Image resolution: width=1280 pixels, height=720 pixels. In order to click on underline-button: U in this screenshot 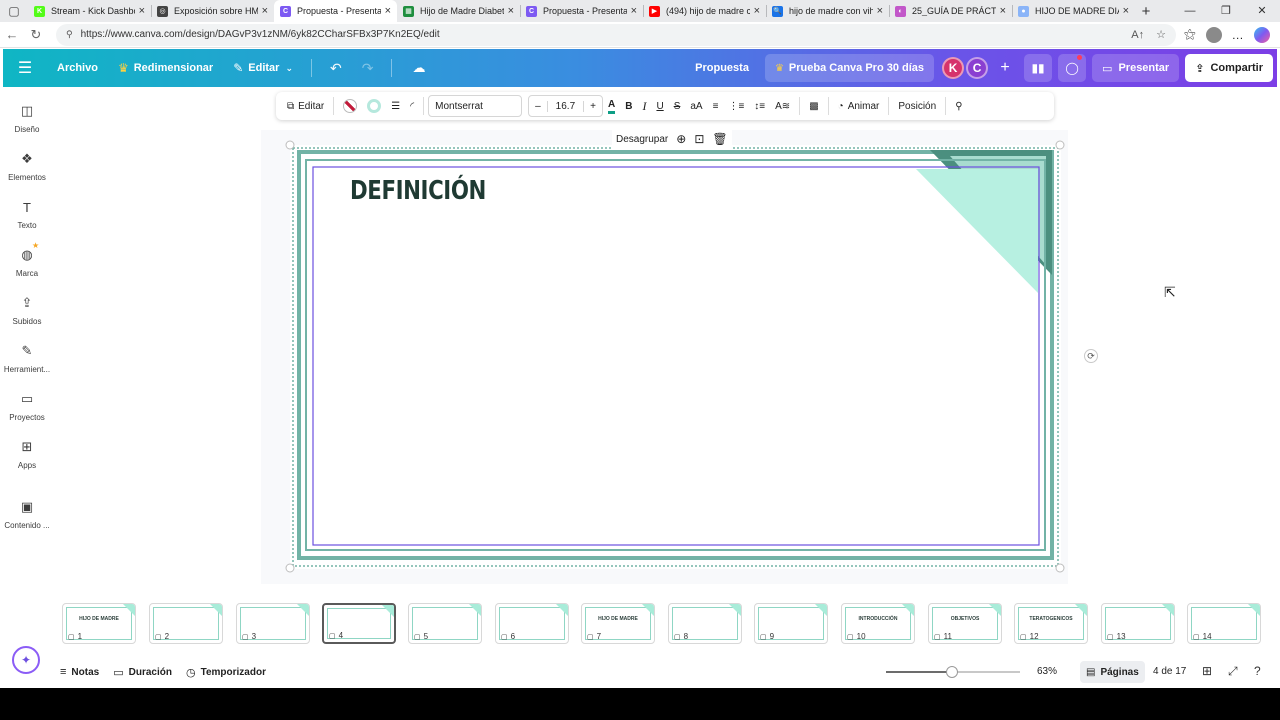, I will do `click(659, 106)`.